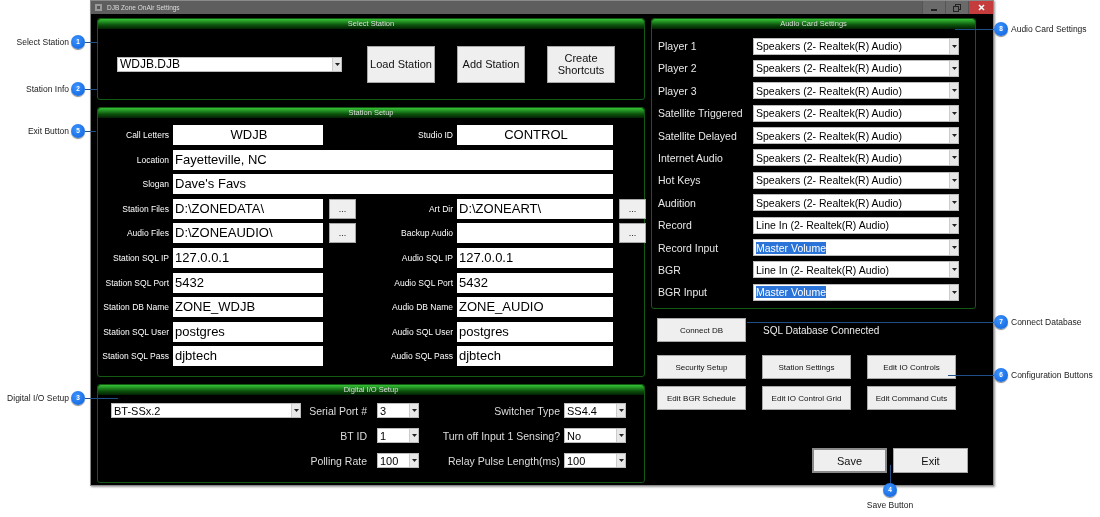 This screenshot has height=517, width=1100. Describe the element at coordinates (930, 460) in the screenshot. I see `dialog-button: Exit` at that location.